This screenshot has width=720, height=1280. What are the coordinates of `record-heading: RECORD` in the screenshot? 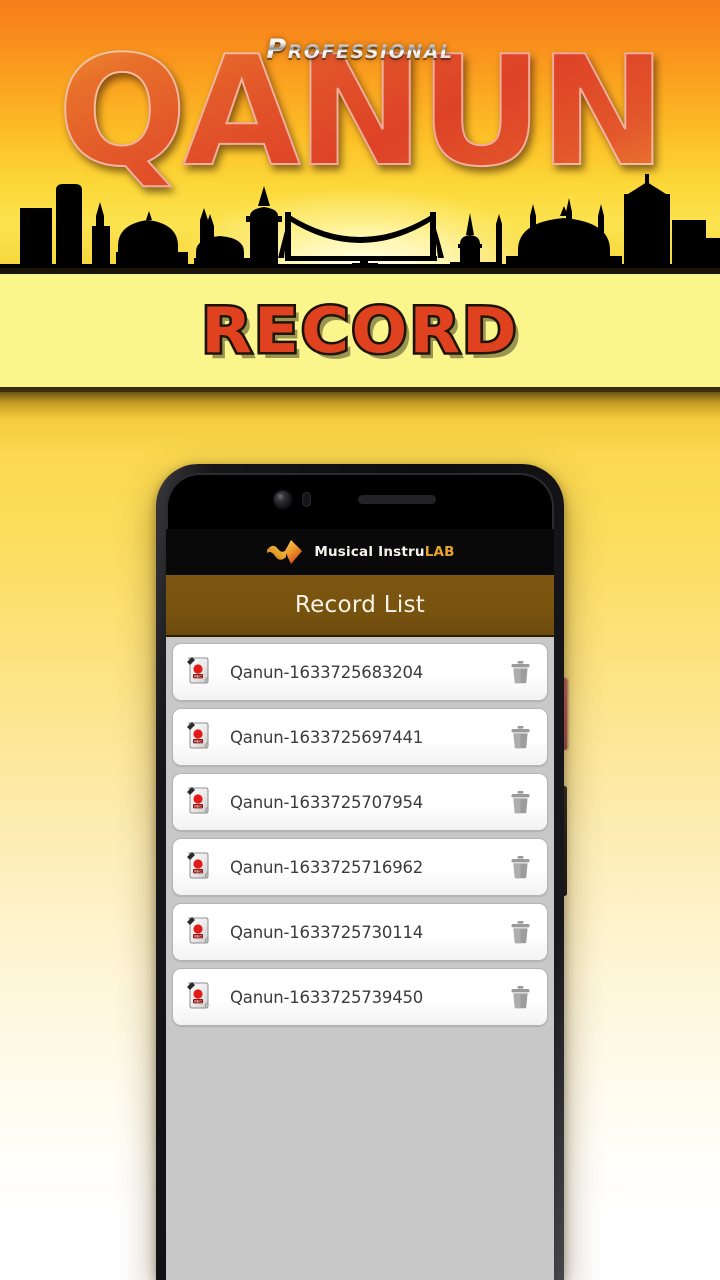 It's located at (359, 331).